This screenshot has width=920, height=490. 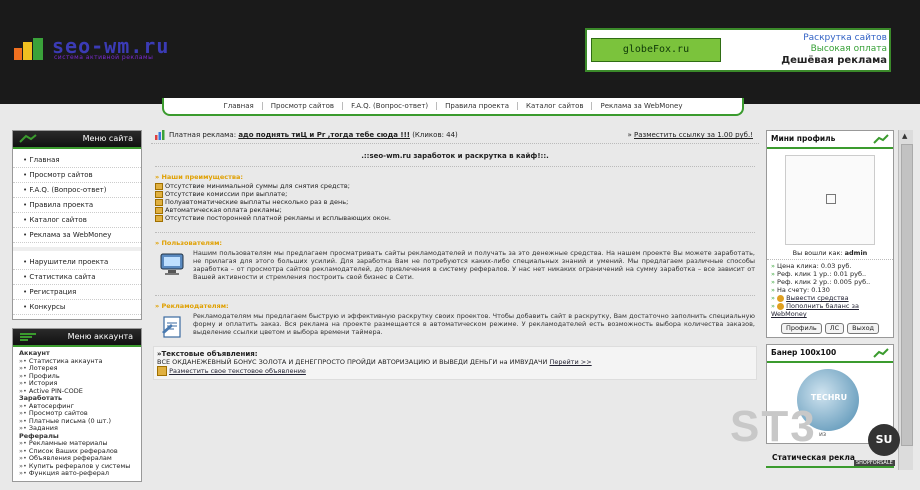 I want to click on site-menu-item: Правила проекта, so click(x=77, y=205).